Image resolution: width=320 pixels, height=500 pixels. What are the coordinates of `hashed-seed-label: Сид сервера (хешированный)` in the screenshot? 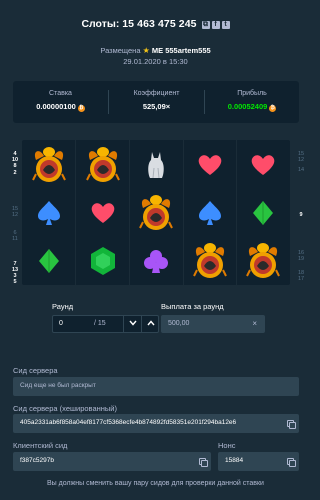 It's located at (65, 408).